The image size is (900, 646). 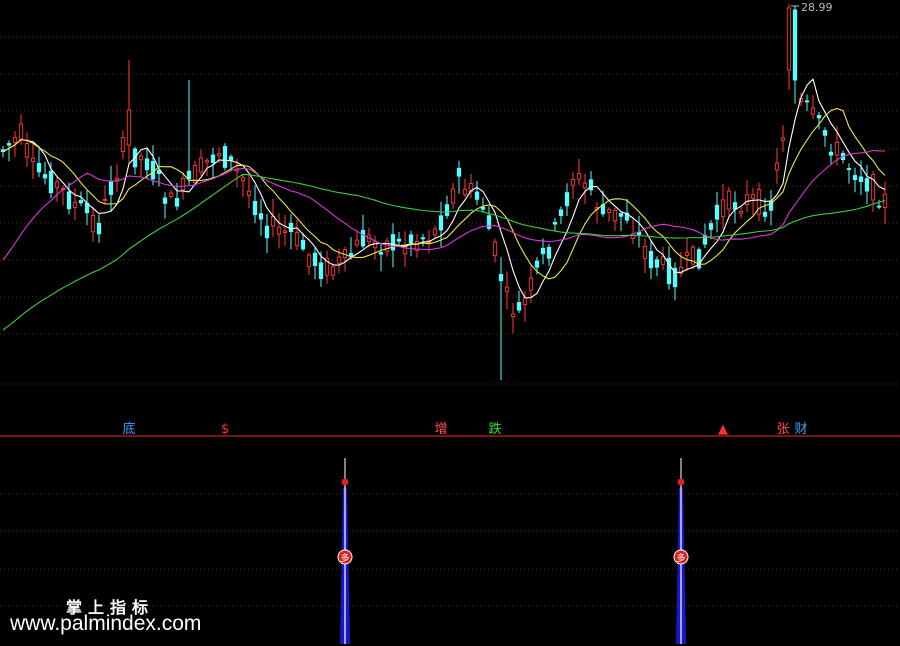 I want to click on signal-label: 张, so click(x=782, y=429).